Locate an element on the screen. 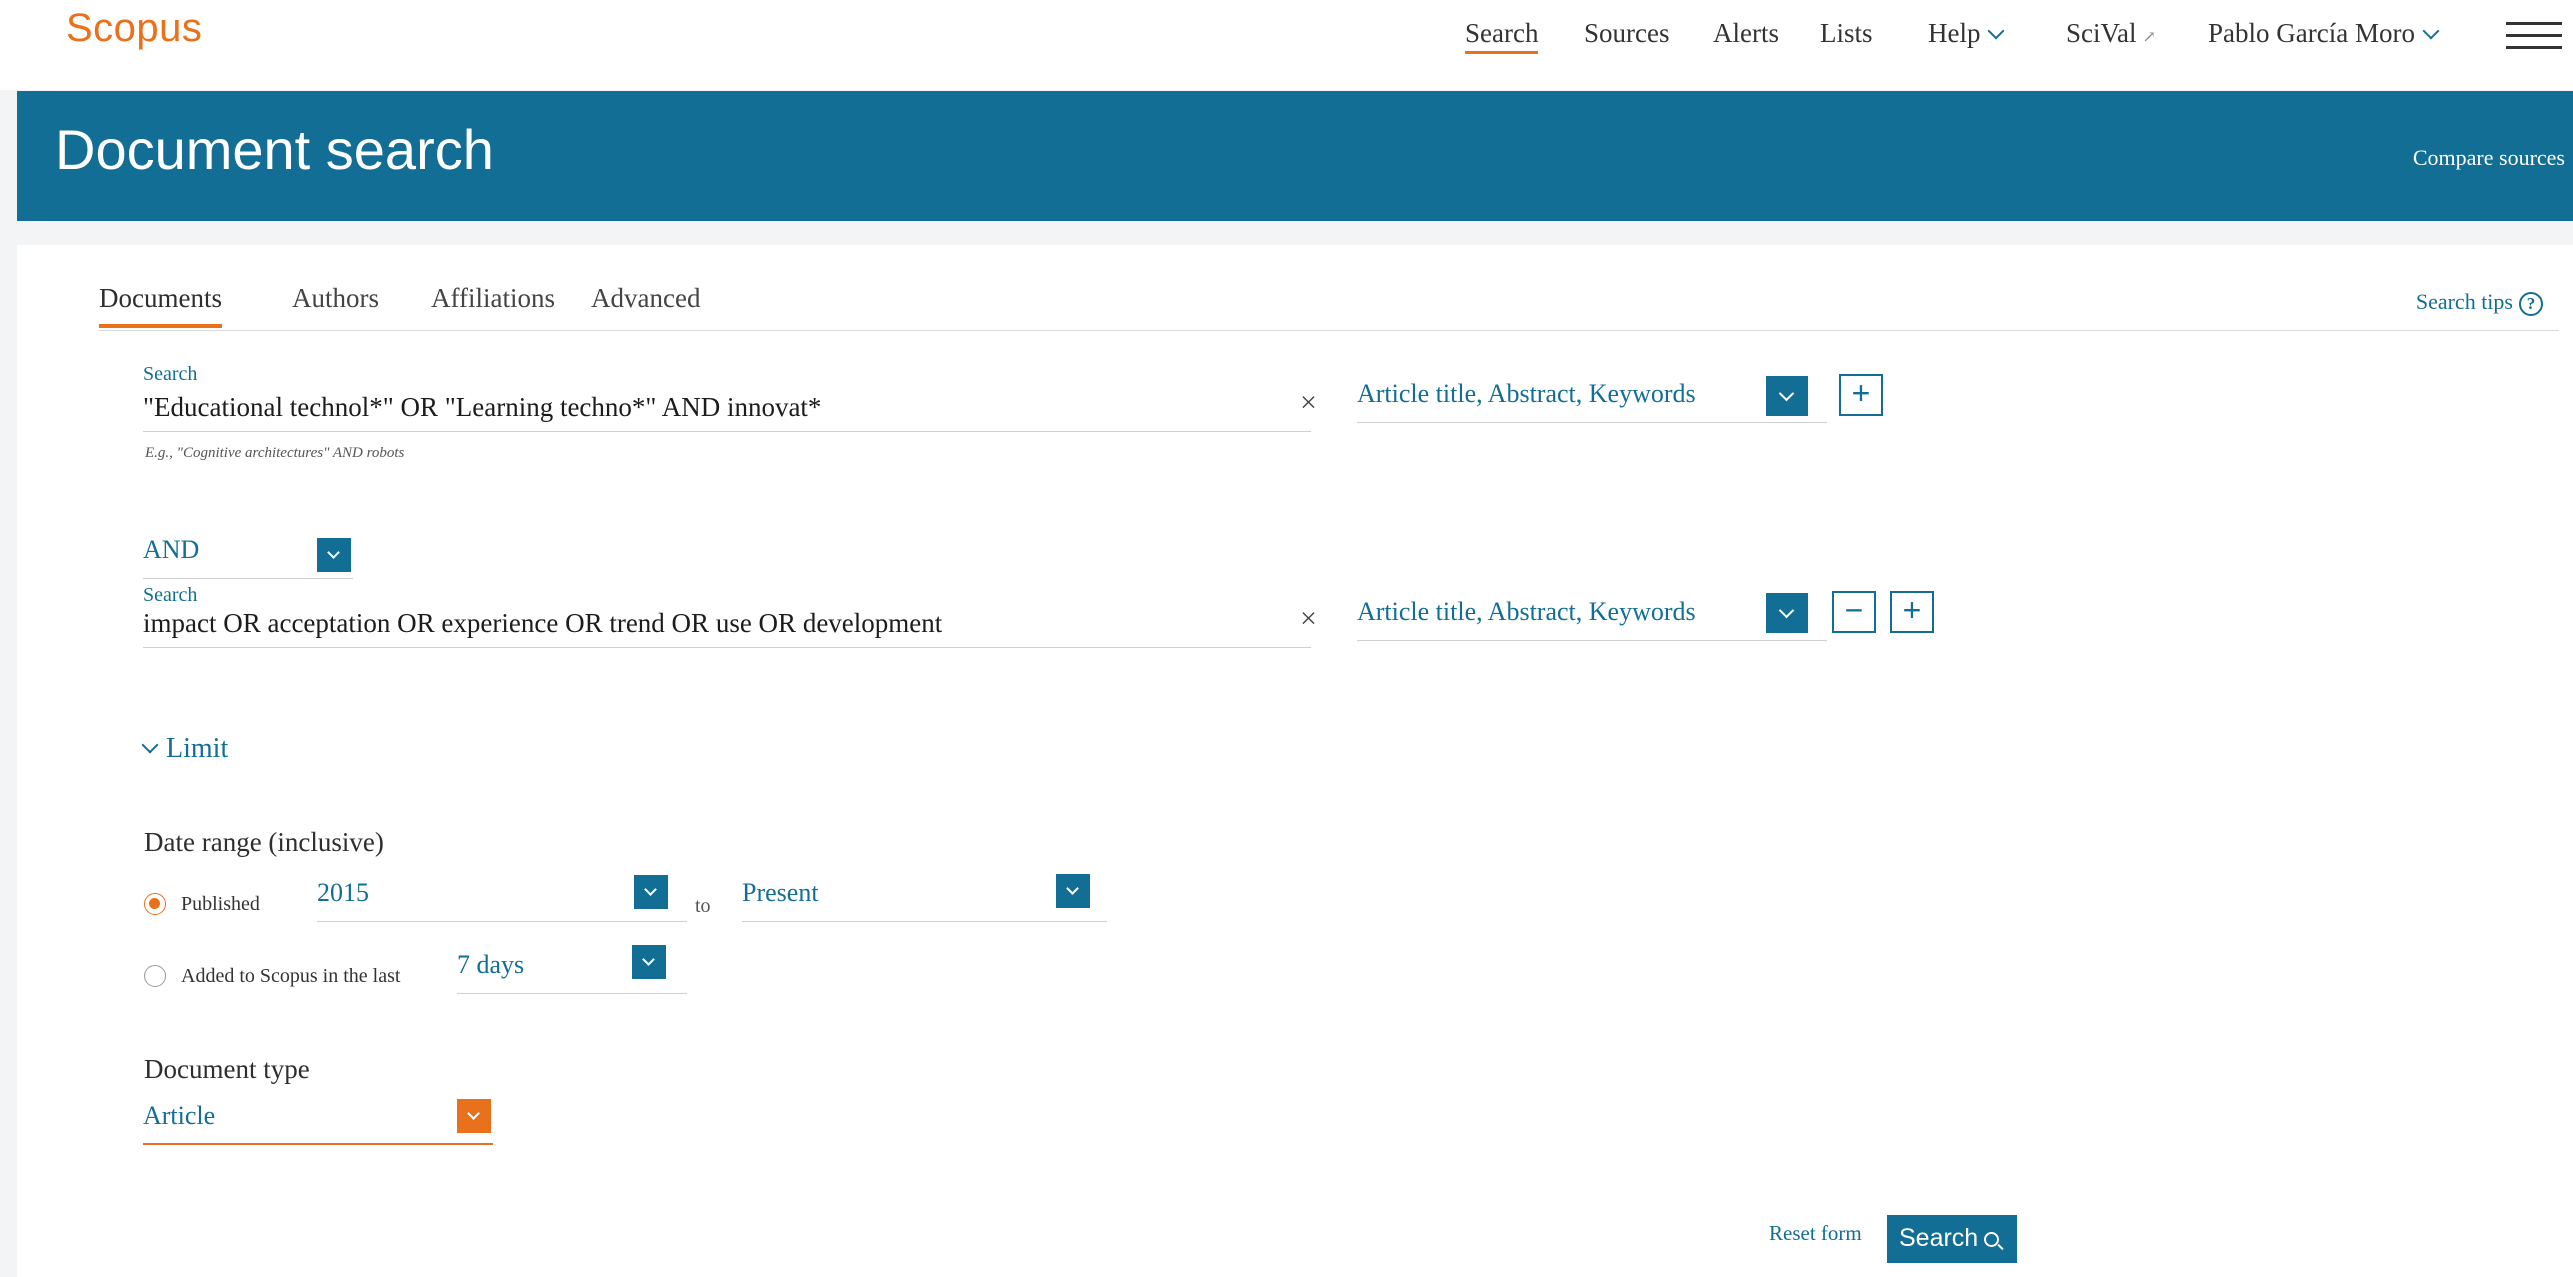 The width and height of the screenshot is (2573, 1277). nav-search: Search is located at coordinates (1502, 36).